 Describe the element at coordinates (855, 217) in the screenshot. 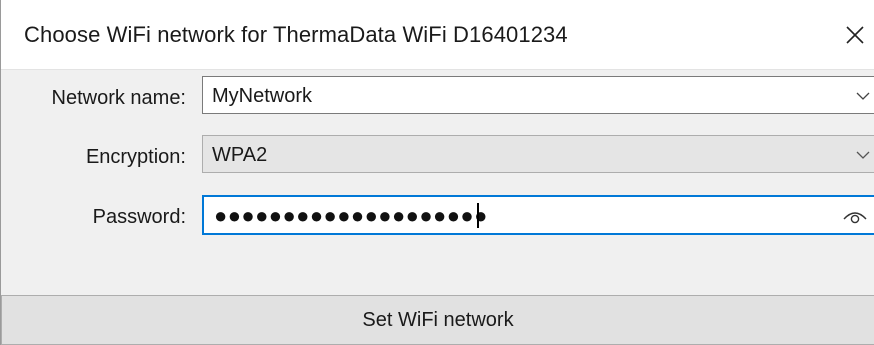

I see `eye-icon` at that location.